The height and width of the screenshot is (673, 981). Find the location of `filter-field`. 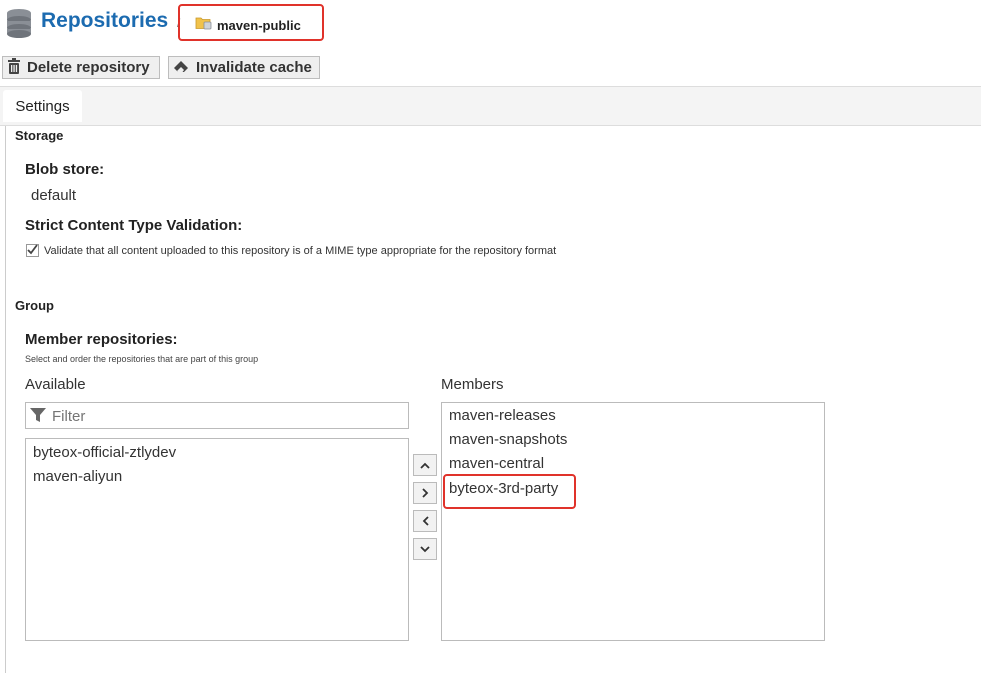

filter-field is located at coordinates (217, 415).